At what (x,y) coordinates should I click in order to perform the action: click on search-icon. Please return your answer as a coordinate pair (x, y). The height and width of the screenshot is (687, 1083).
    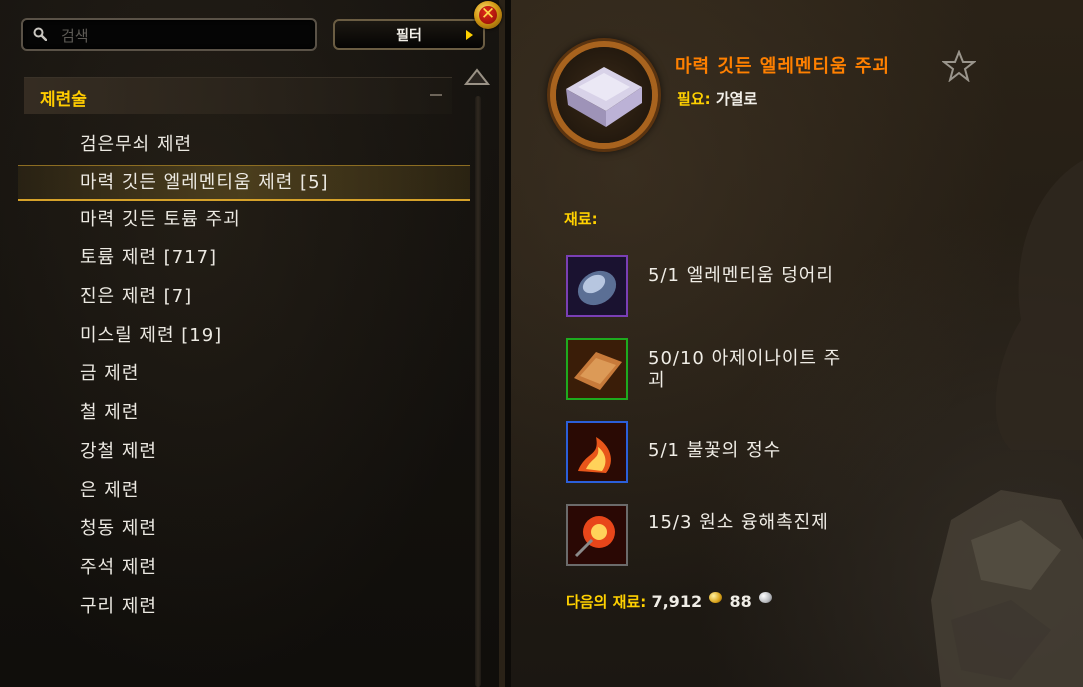
    Looking at the image, I should click on (40, 34).